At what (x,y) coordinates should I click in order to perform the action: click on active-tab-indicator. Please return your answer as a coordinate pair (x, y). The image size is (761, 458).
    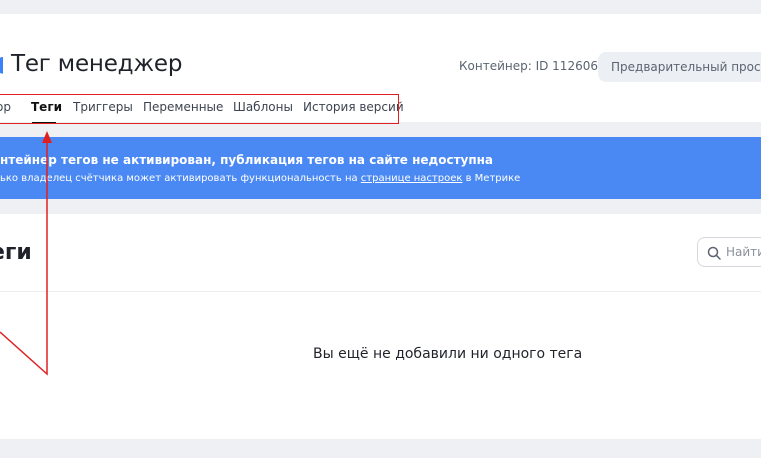
    Looking at the image, I should click on (44, 123).